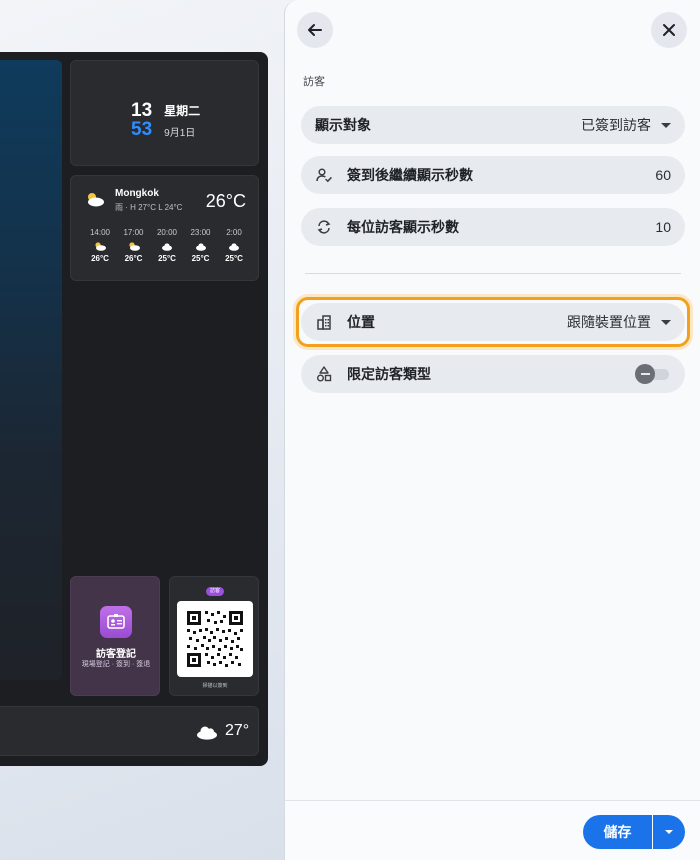 This screenshot has height=860, width=700. Describe the element at coordinates (493, 273) in the screenshot. I see `divider` at that location.